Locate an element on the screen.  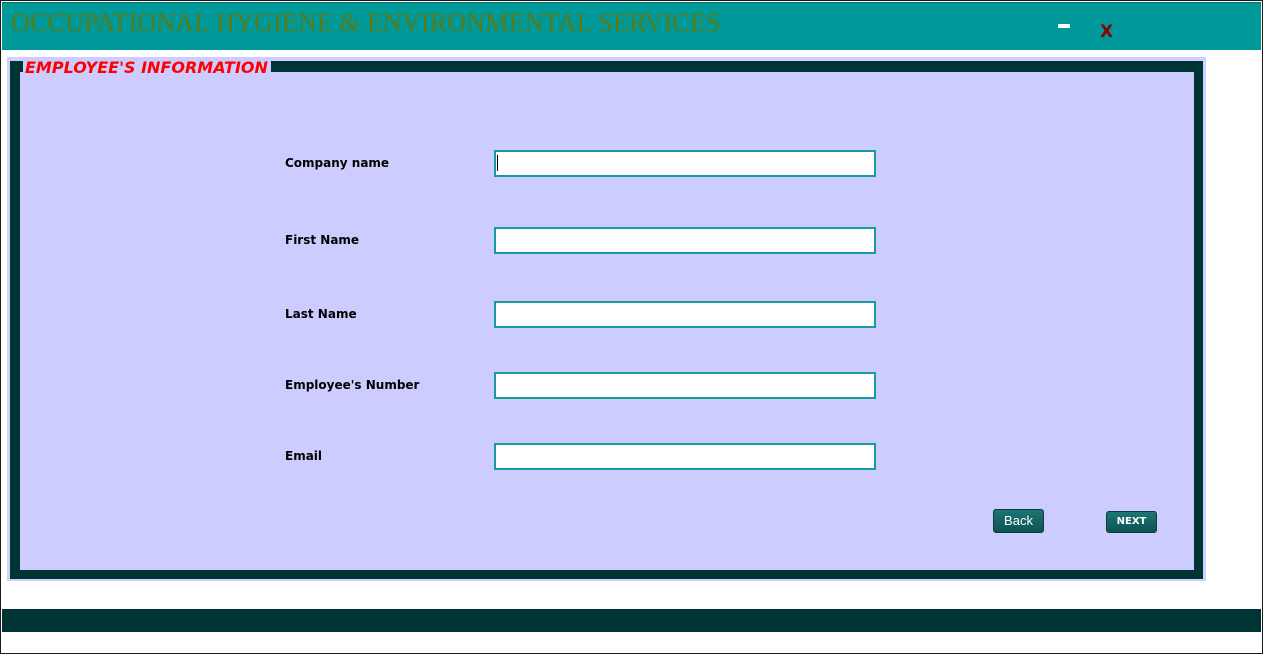
status-bar is located at coordinates (631, 620).